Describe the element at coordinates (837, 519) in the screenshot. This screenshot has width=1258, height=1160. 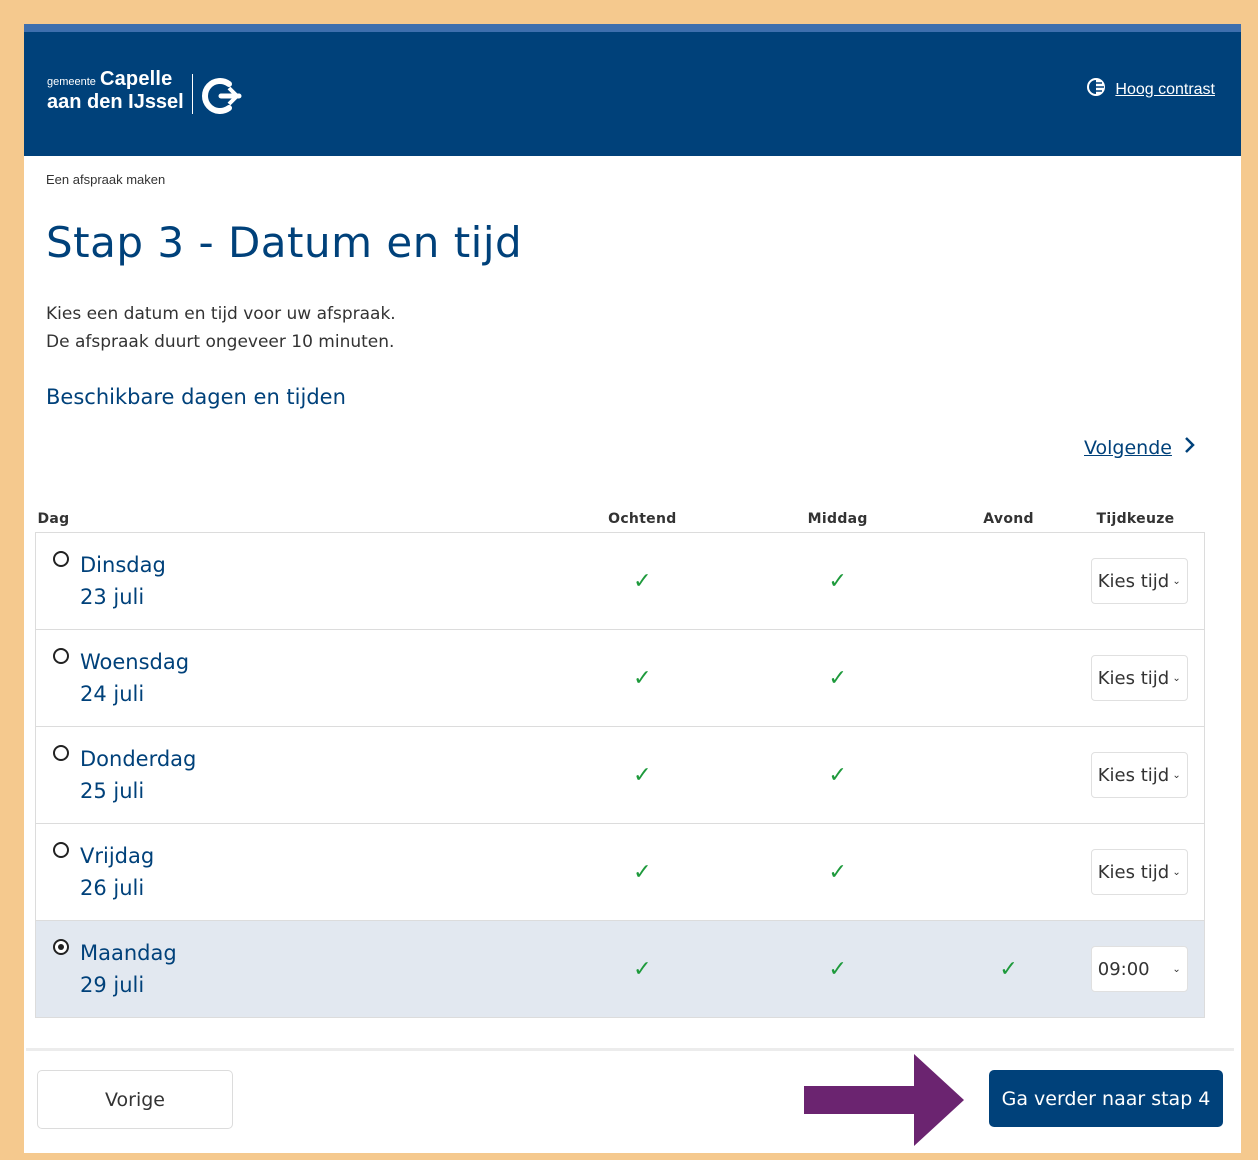
I see `header-middag: Middag` at that location.